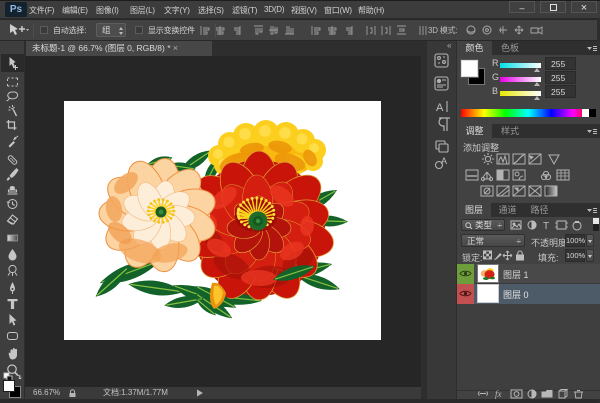  What do you see at coordinates (546, 226) in the screenshot?
I see `svg-text: T` at bounding box center [546, 226].